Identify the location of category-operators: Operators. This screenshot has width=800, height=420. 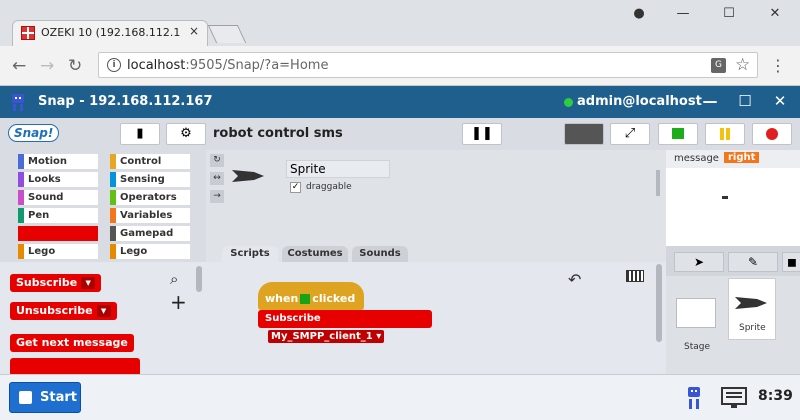
(150, 197).